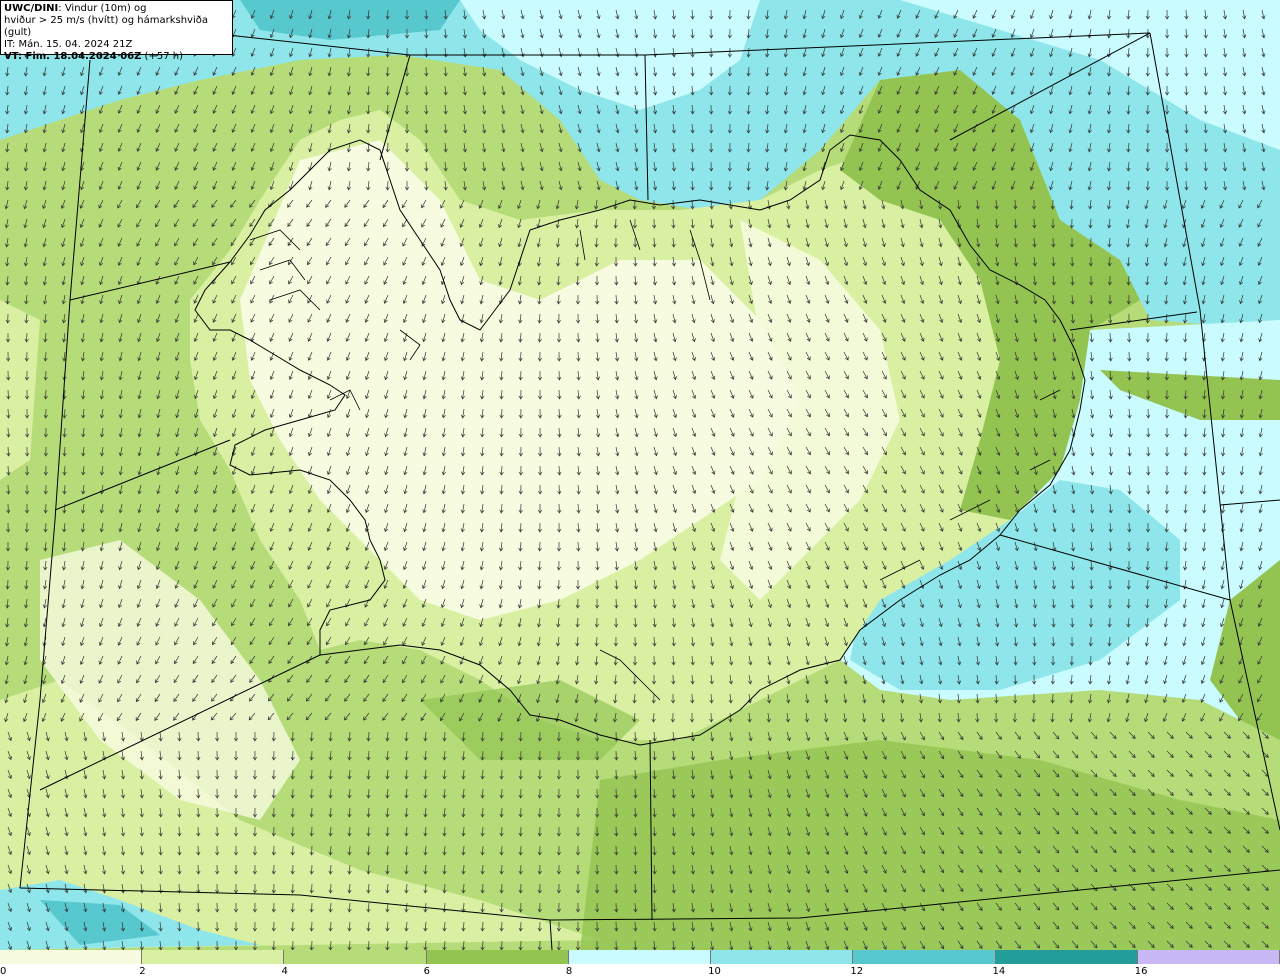 Image resolution: width=1280 pixels, height=978 pixels. Describe the element at coordinates (73, 56) in the screenshot. I see `valid-time: VT: Fim. 18.04.2024 06Z` at that location.